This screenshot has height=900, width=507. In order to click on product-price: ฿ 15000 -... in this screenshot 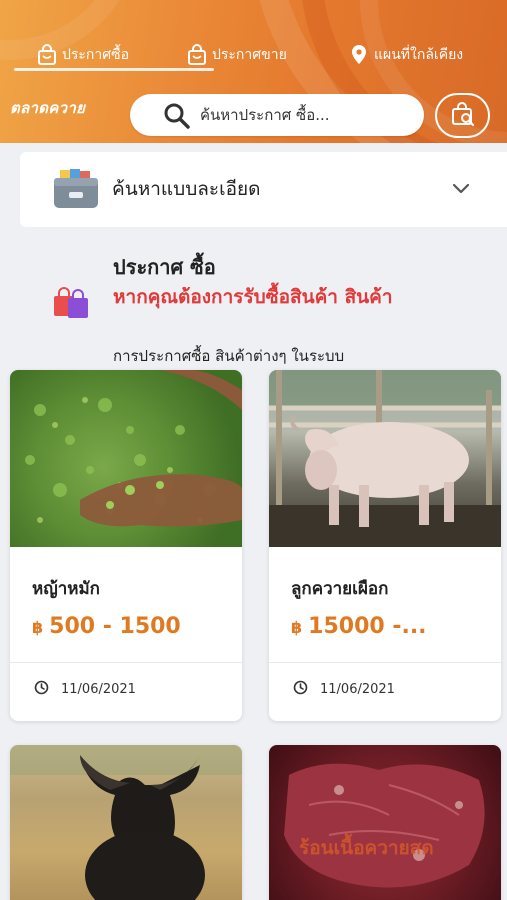, I will do `click(359, 626)`.